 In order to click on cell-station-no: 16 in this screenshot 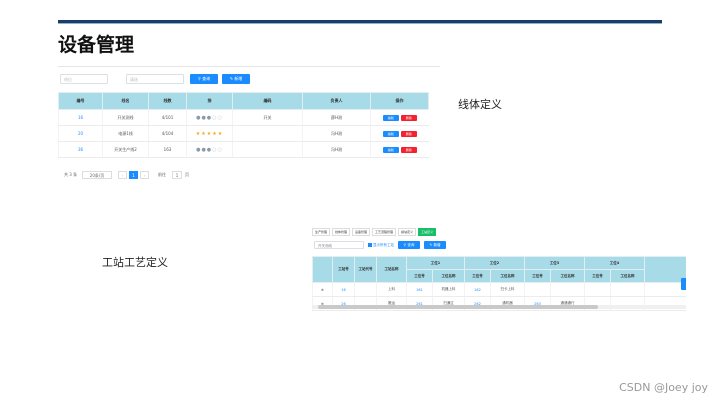, I will do `click(343, 289)`.